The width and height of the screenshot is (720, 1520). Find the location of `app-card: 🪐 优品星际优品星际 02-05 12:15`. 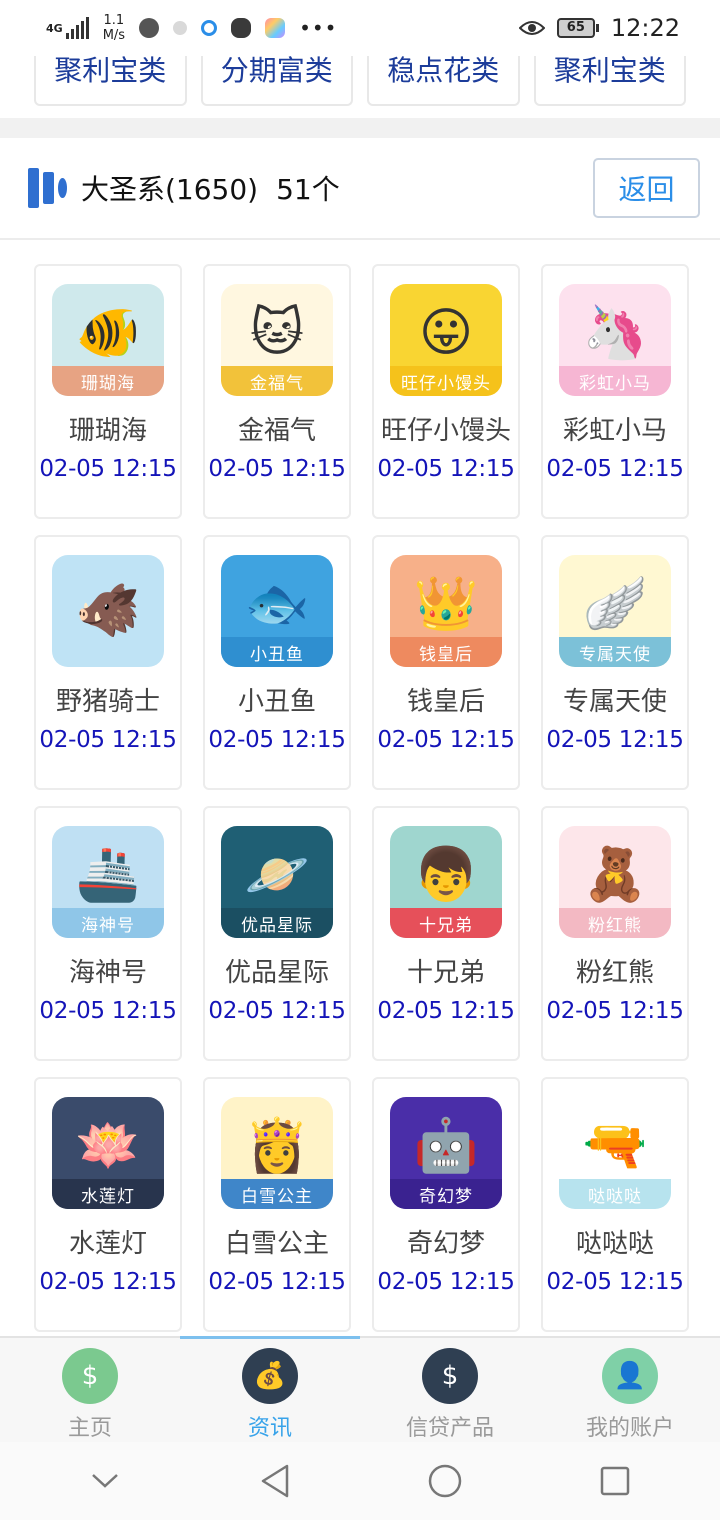

app-card: 🪐 优品星际优品星际 02-05 12:15 is located at coordinates (277, 933).